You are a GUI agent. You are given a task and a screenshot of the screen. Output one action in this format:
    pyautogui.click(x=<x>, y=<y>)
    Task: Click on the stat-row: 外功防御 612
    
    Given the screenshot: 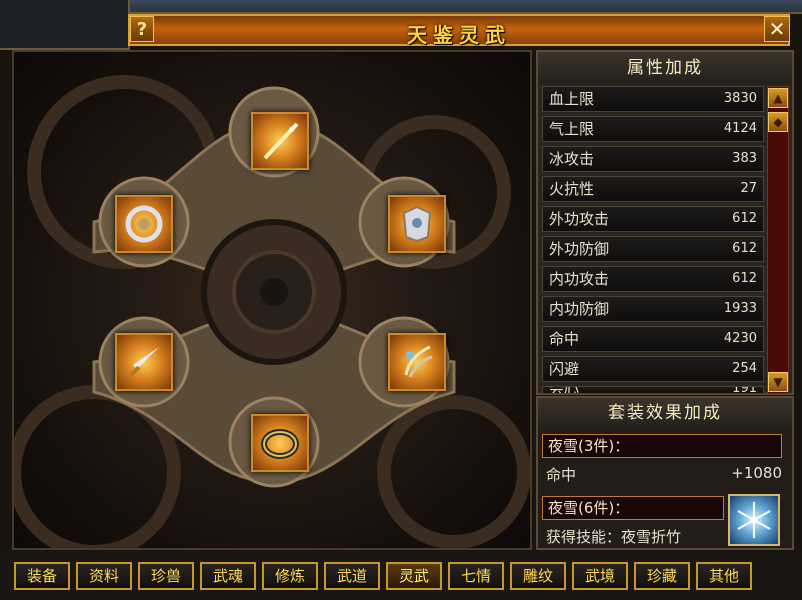 What is the action you would take?
    pyautogui.click(x=653, y=249)
    